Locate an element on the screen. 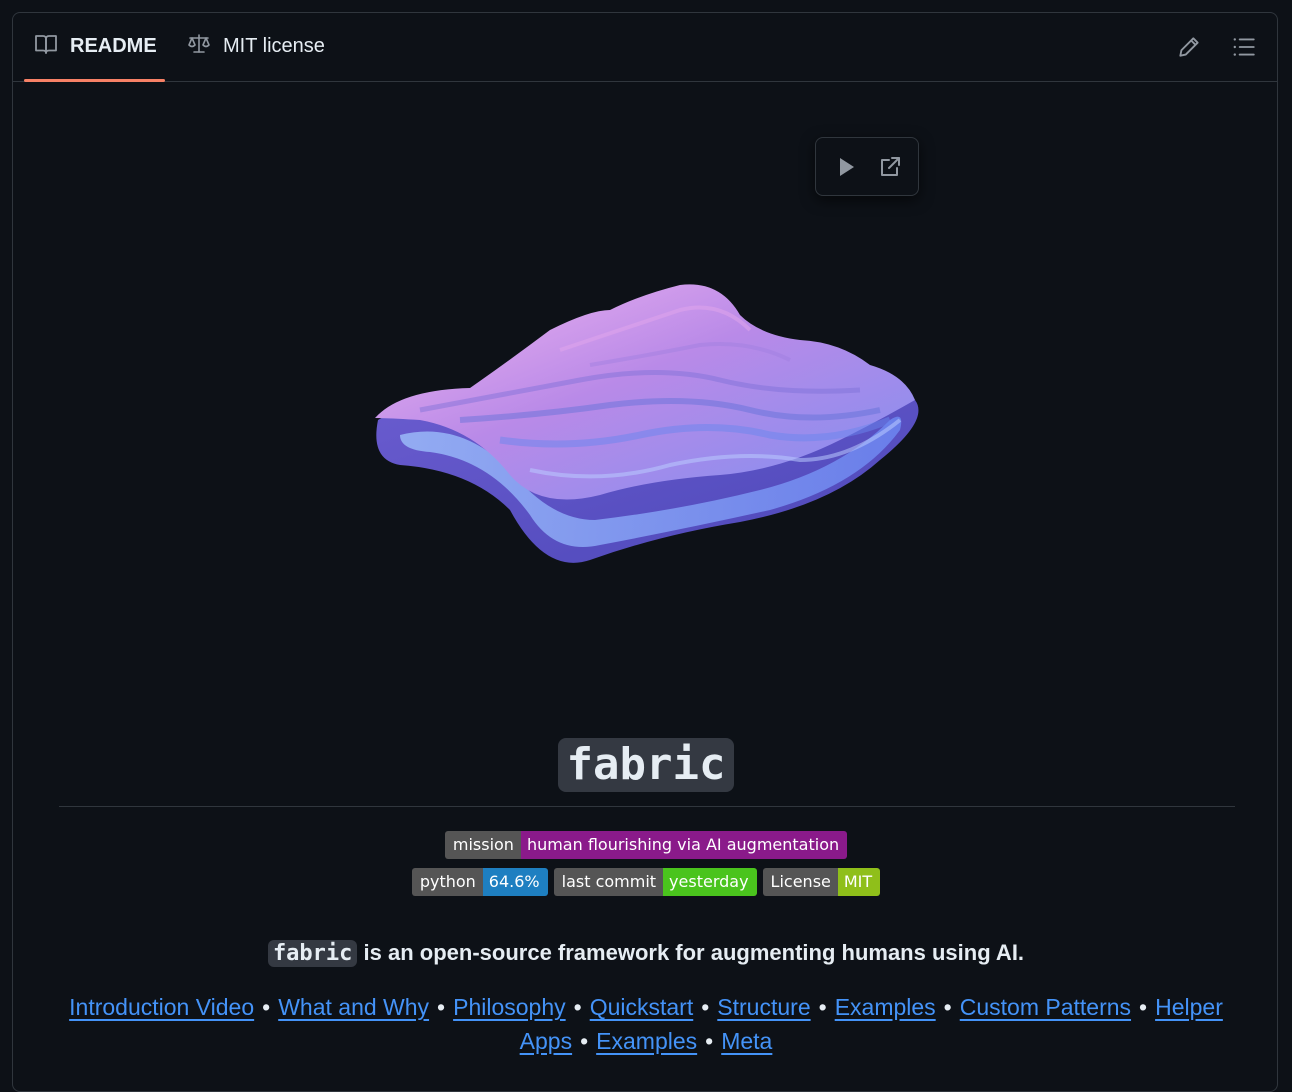 The width and height of the screenshot is (1292, 1092). last-commit-badge: last commit yesterday is located at coordinates (655, 882).